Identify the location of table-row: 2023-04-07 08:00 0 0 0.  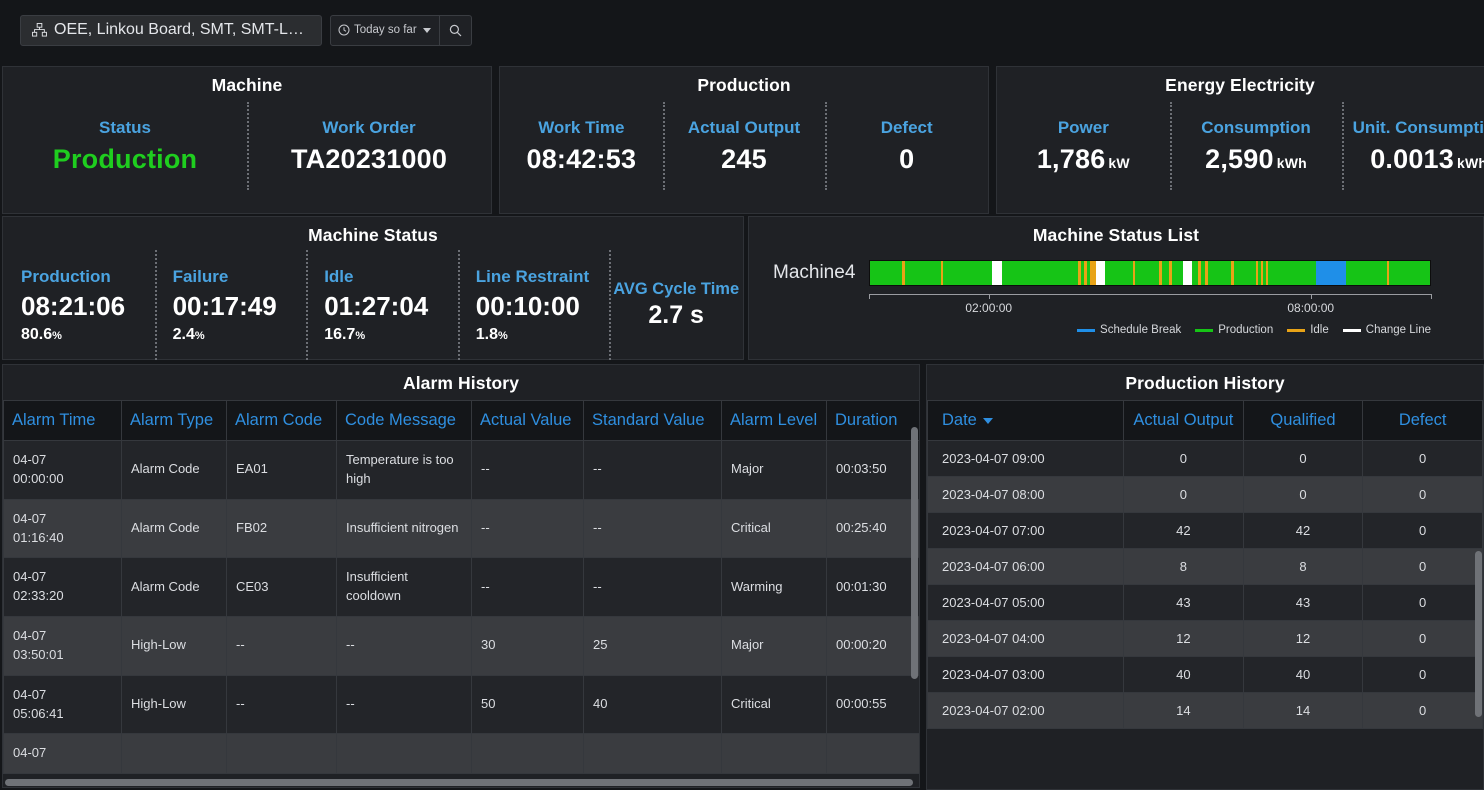
(1205, 494).